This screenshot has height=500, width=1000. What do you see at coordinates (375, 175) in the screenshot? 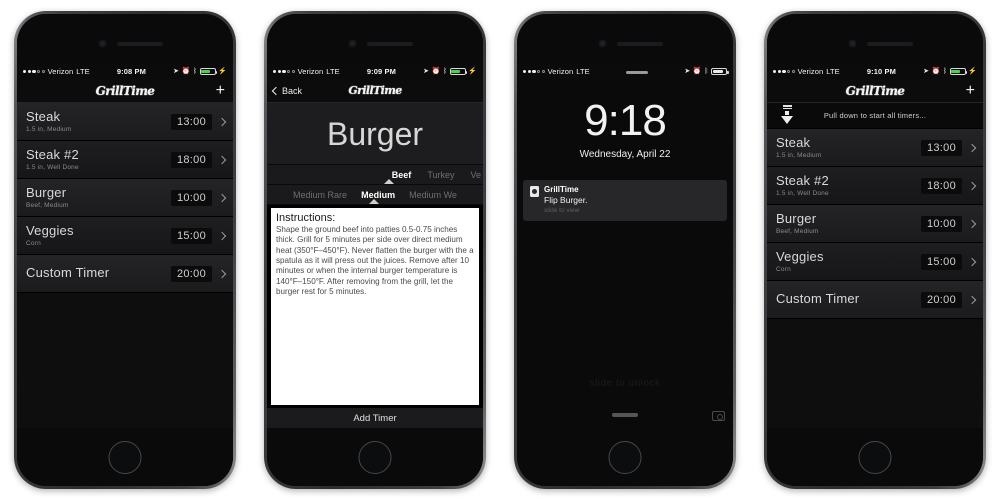
I see `meat-type-picker: Beef Turkey Ve` at bounding box center [375, 175].